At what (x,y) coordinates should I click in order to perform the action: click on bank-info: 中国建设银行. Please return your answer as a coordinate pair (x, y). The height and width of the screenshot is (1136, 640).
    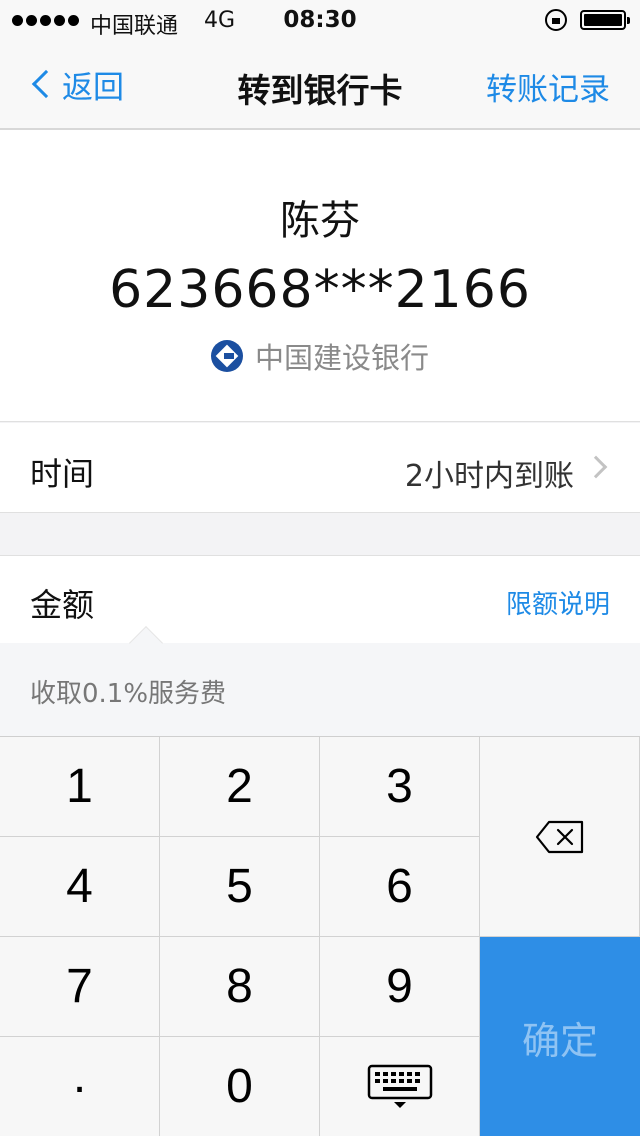
    Looking at the image, I should click on (320, 356).